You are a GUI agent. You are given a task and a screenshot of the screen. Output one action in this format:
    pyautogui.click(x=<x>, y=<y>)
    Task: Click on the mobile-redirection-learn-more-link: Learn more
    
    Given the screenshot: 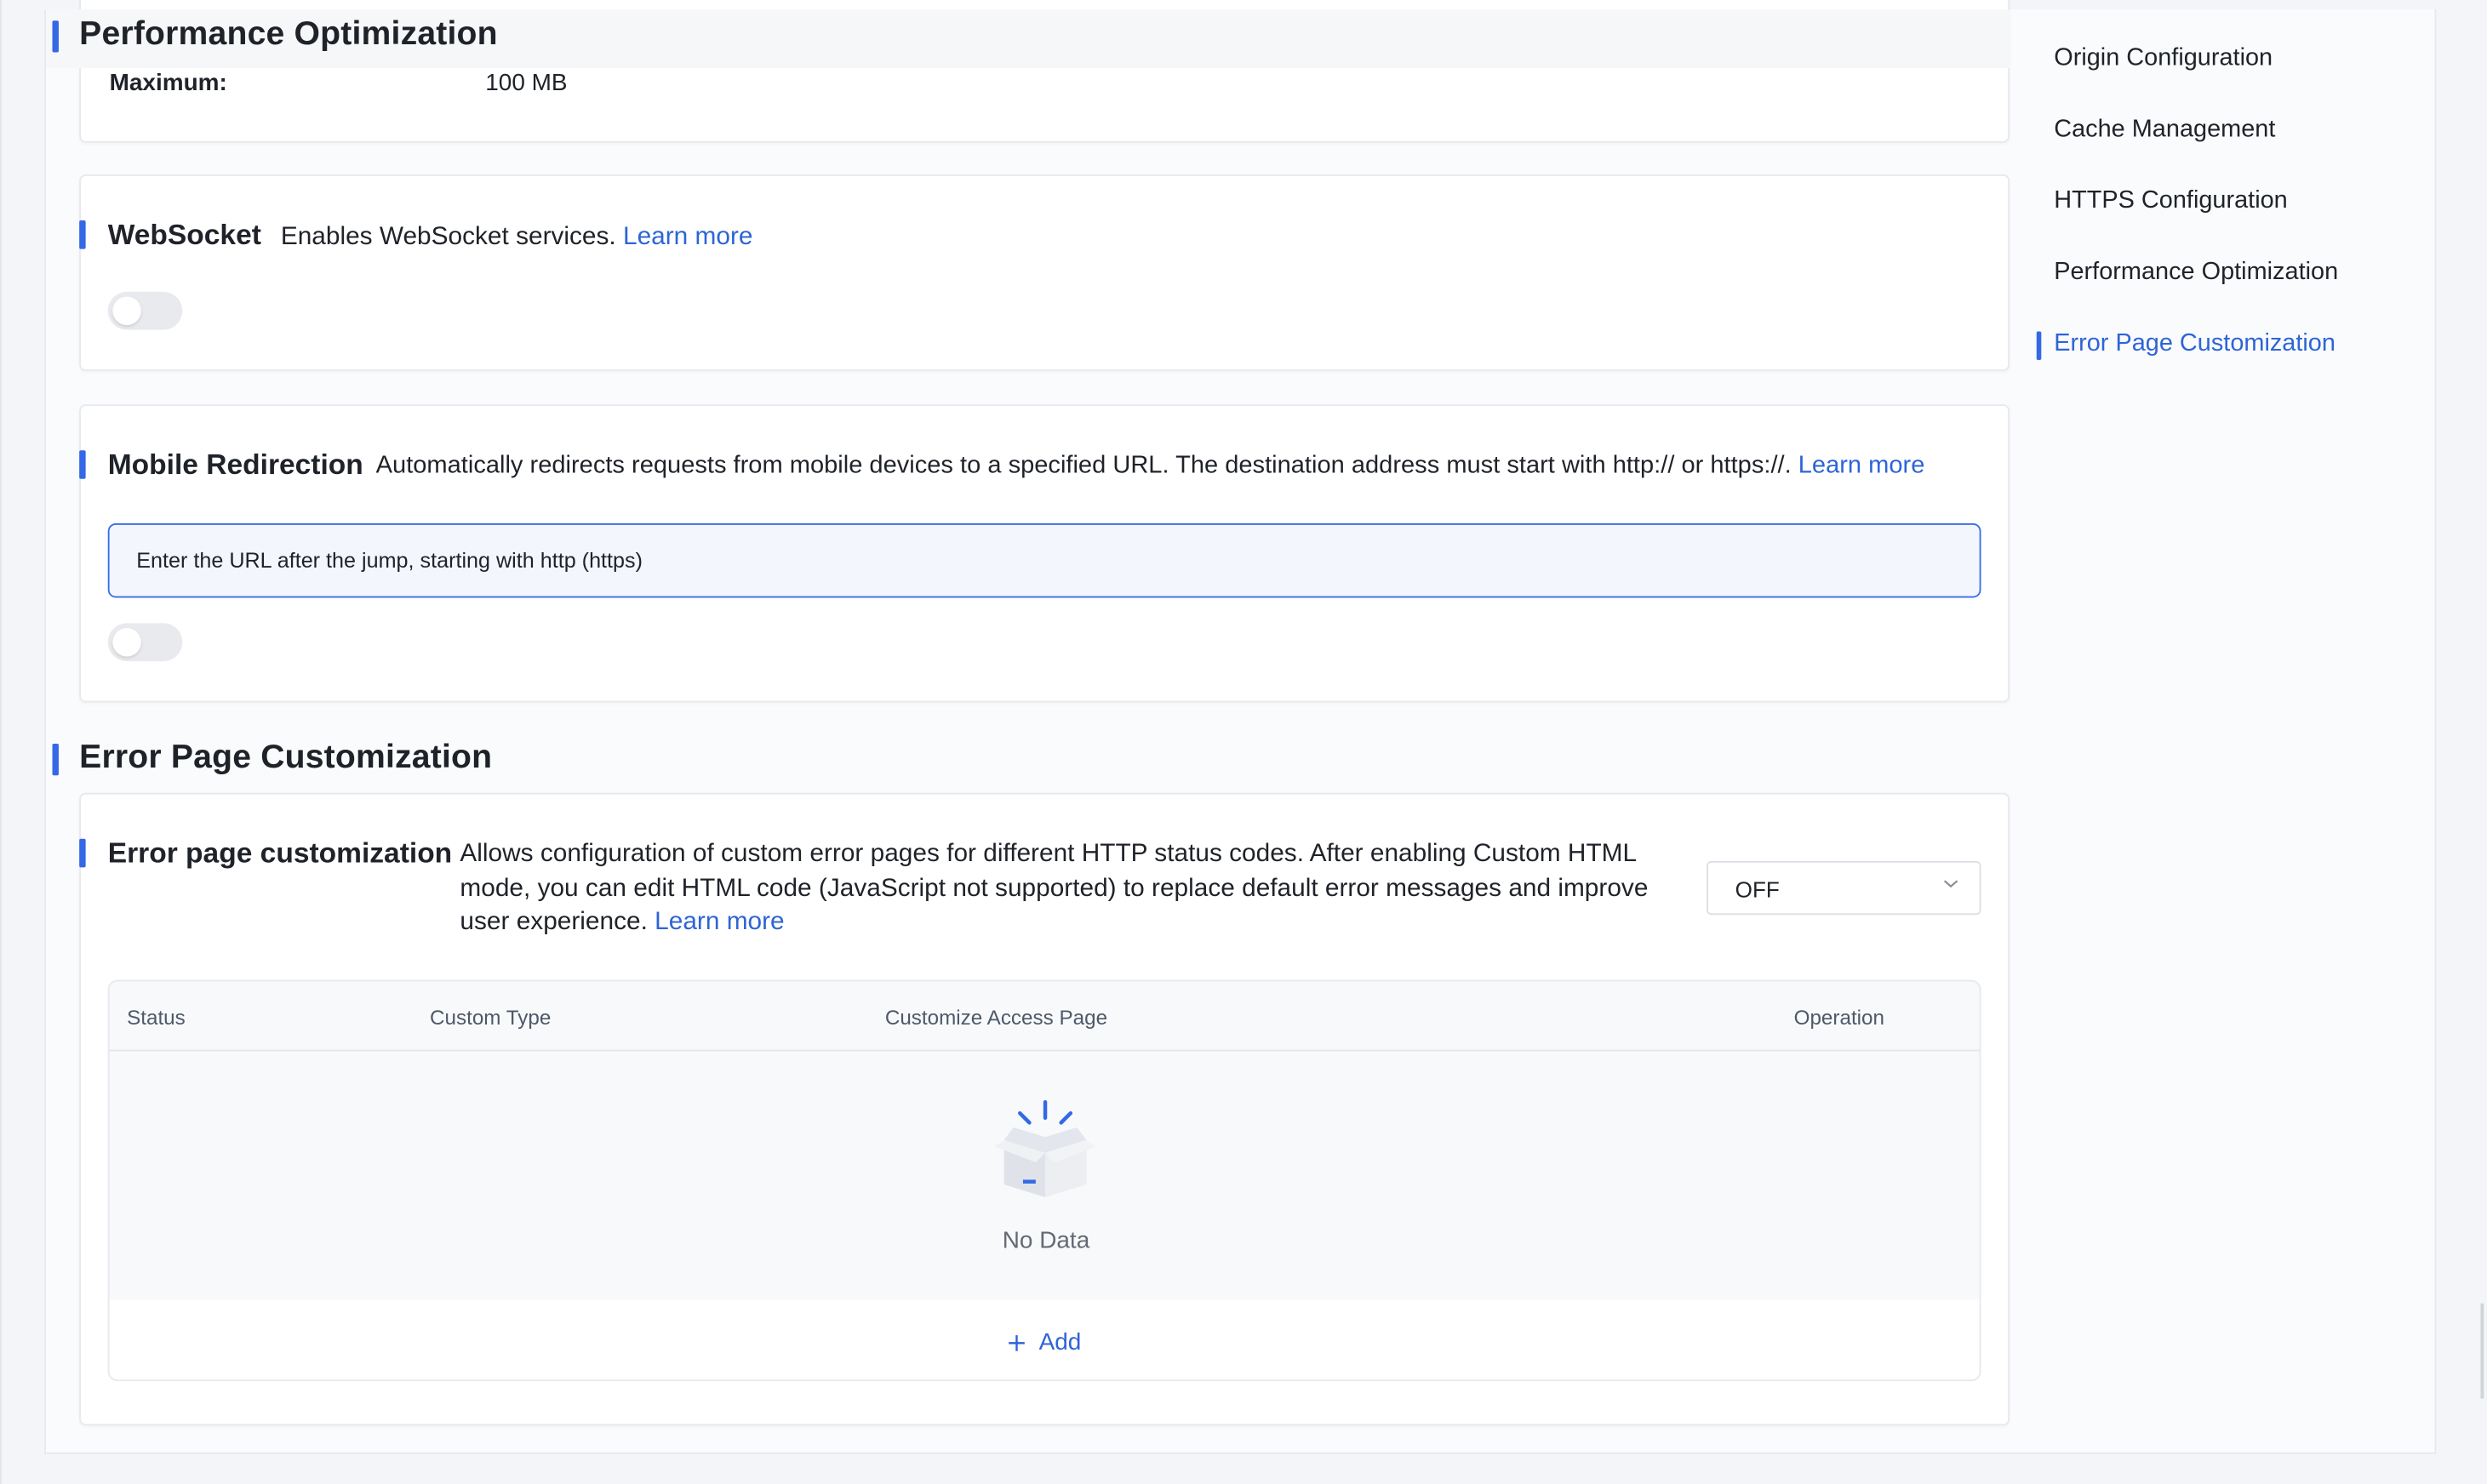 What is the action you would take?
    pyautogui.click(x=1862, y=465)
    